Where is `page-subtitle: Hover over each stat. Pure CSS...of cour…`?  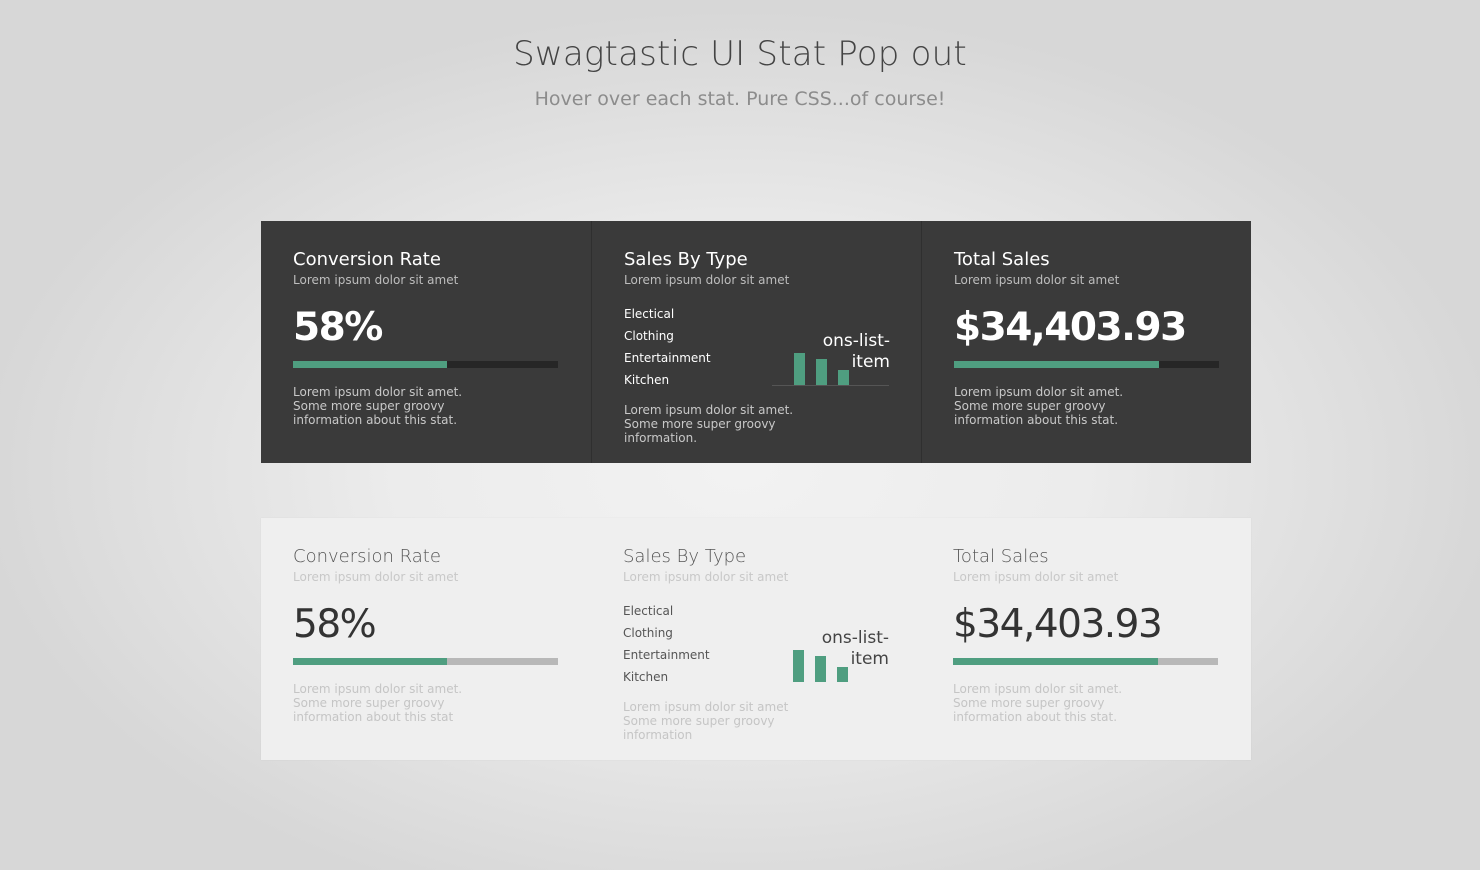
page-subtitle: Hover over each stat. Pure CSS...of cour… is located at coordinates (740, 99).